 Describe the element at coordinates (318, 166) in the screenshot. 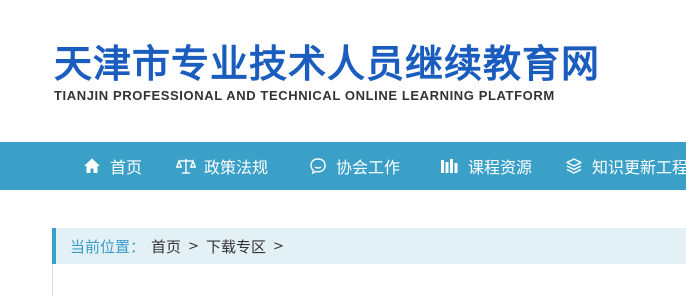

I see `chat-icon` at that location.